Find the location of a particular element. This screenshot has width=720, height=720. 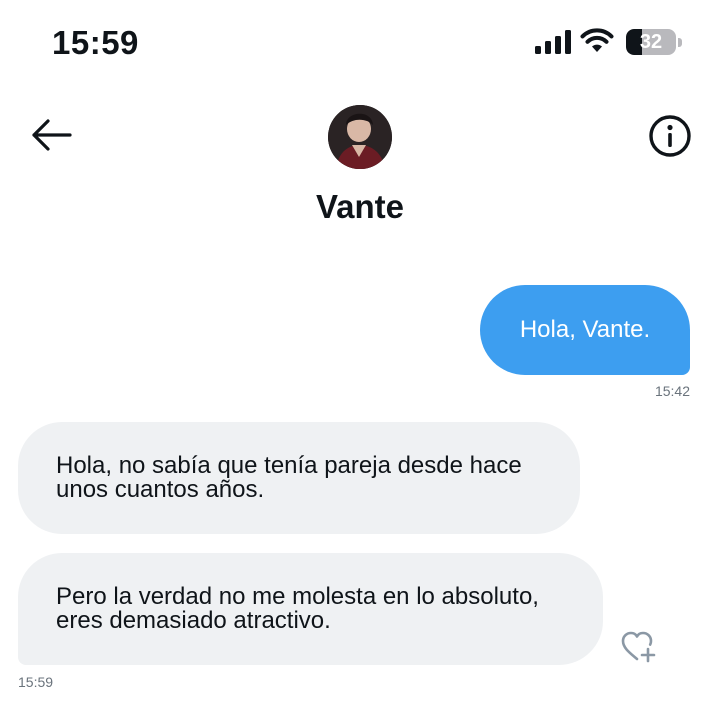

avatar is located at coordinates (360, 137).